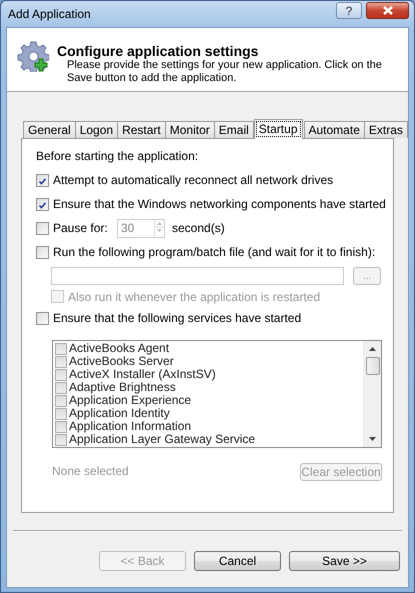 This screenshot has height=593, width=415. I want to click on service-item: Application Layer Gateway Service, so click(162, 439).